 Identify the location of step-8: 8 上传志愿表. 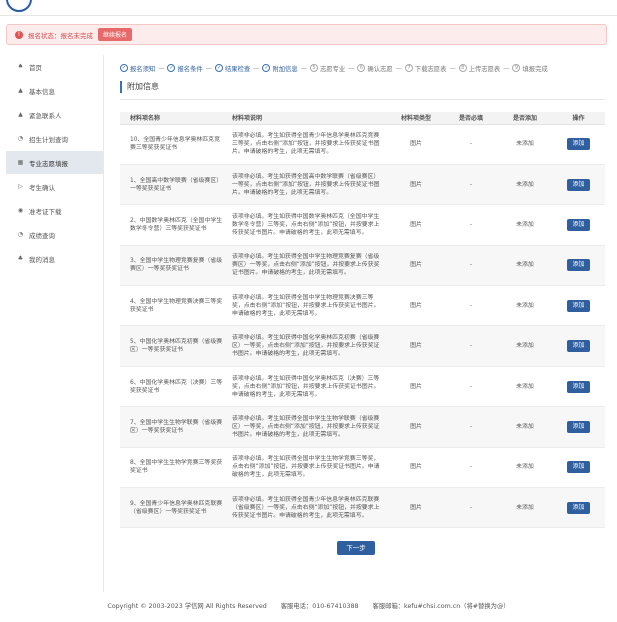
(479, 68).